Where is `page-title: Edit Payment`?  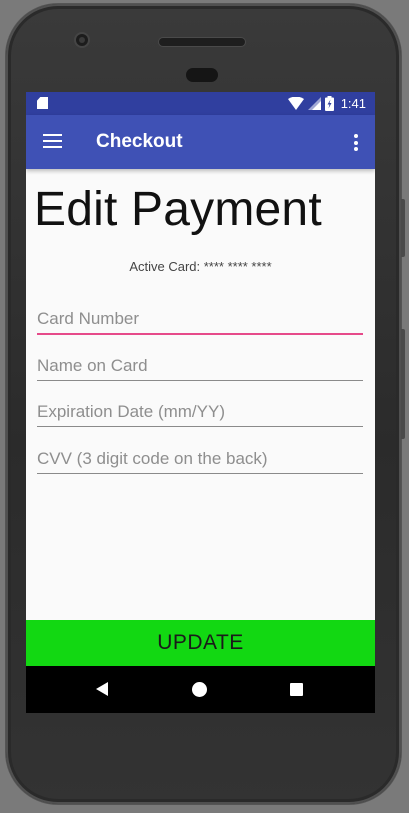
page-title: Edit Payment is located at coordinates (178, 209).